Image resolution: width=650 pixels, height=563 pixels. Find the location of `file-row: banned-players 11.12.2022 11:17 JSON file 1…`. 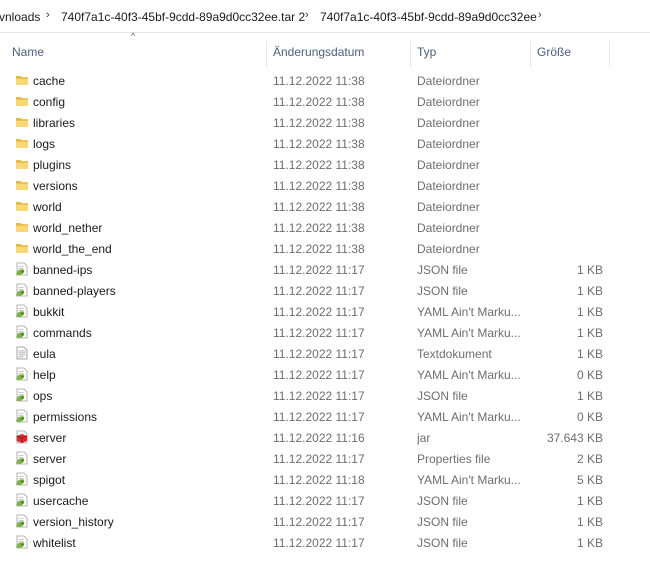

file-row: banned-players 11.12.2022 11:17 JSON file 1… is located at coordinates (325, 290).